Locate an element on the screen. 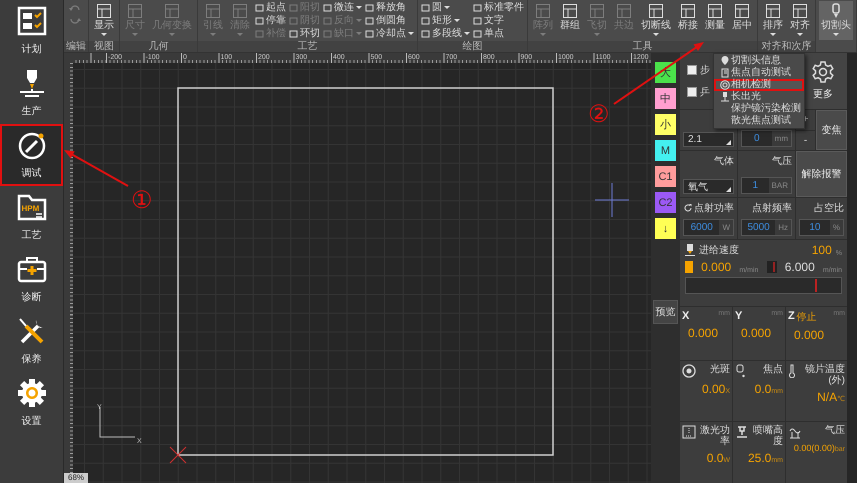  zoom-level: 68% is located at coordinates (76, 478).